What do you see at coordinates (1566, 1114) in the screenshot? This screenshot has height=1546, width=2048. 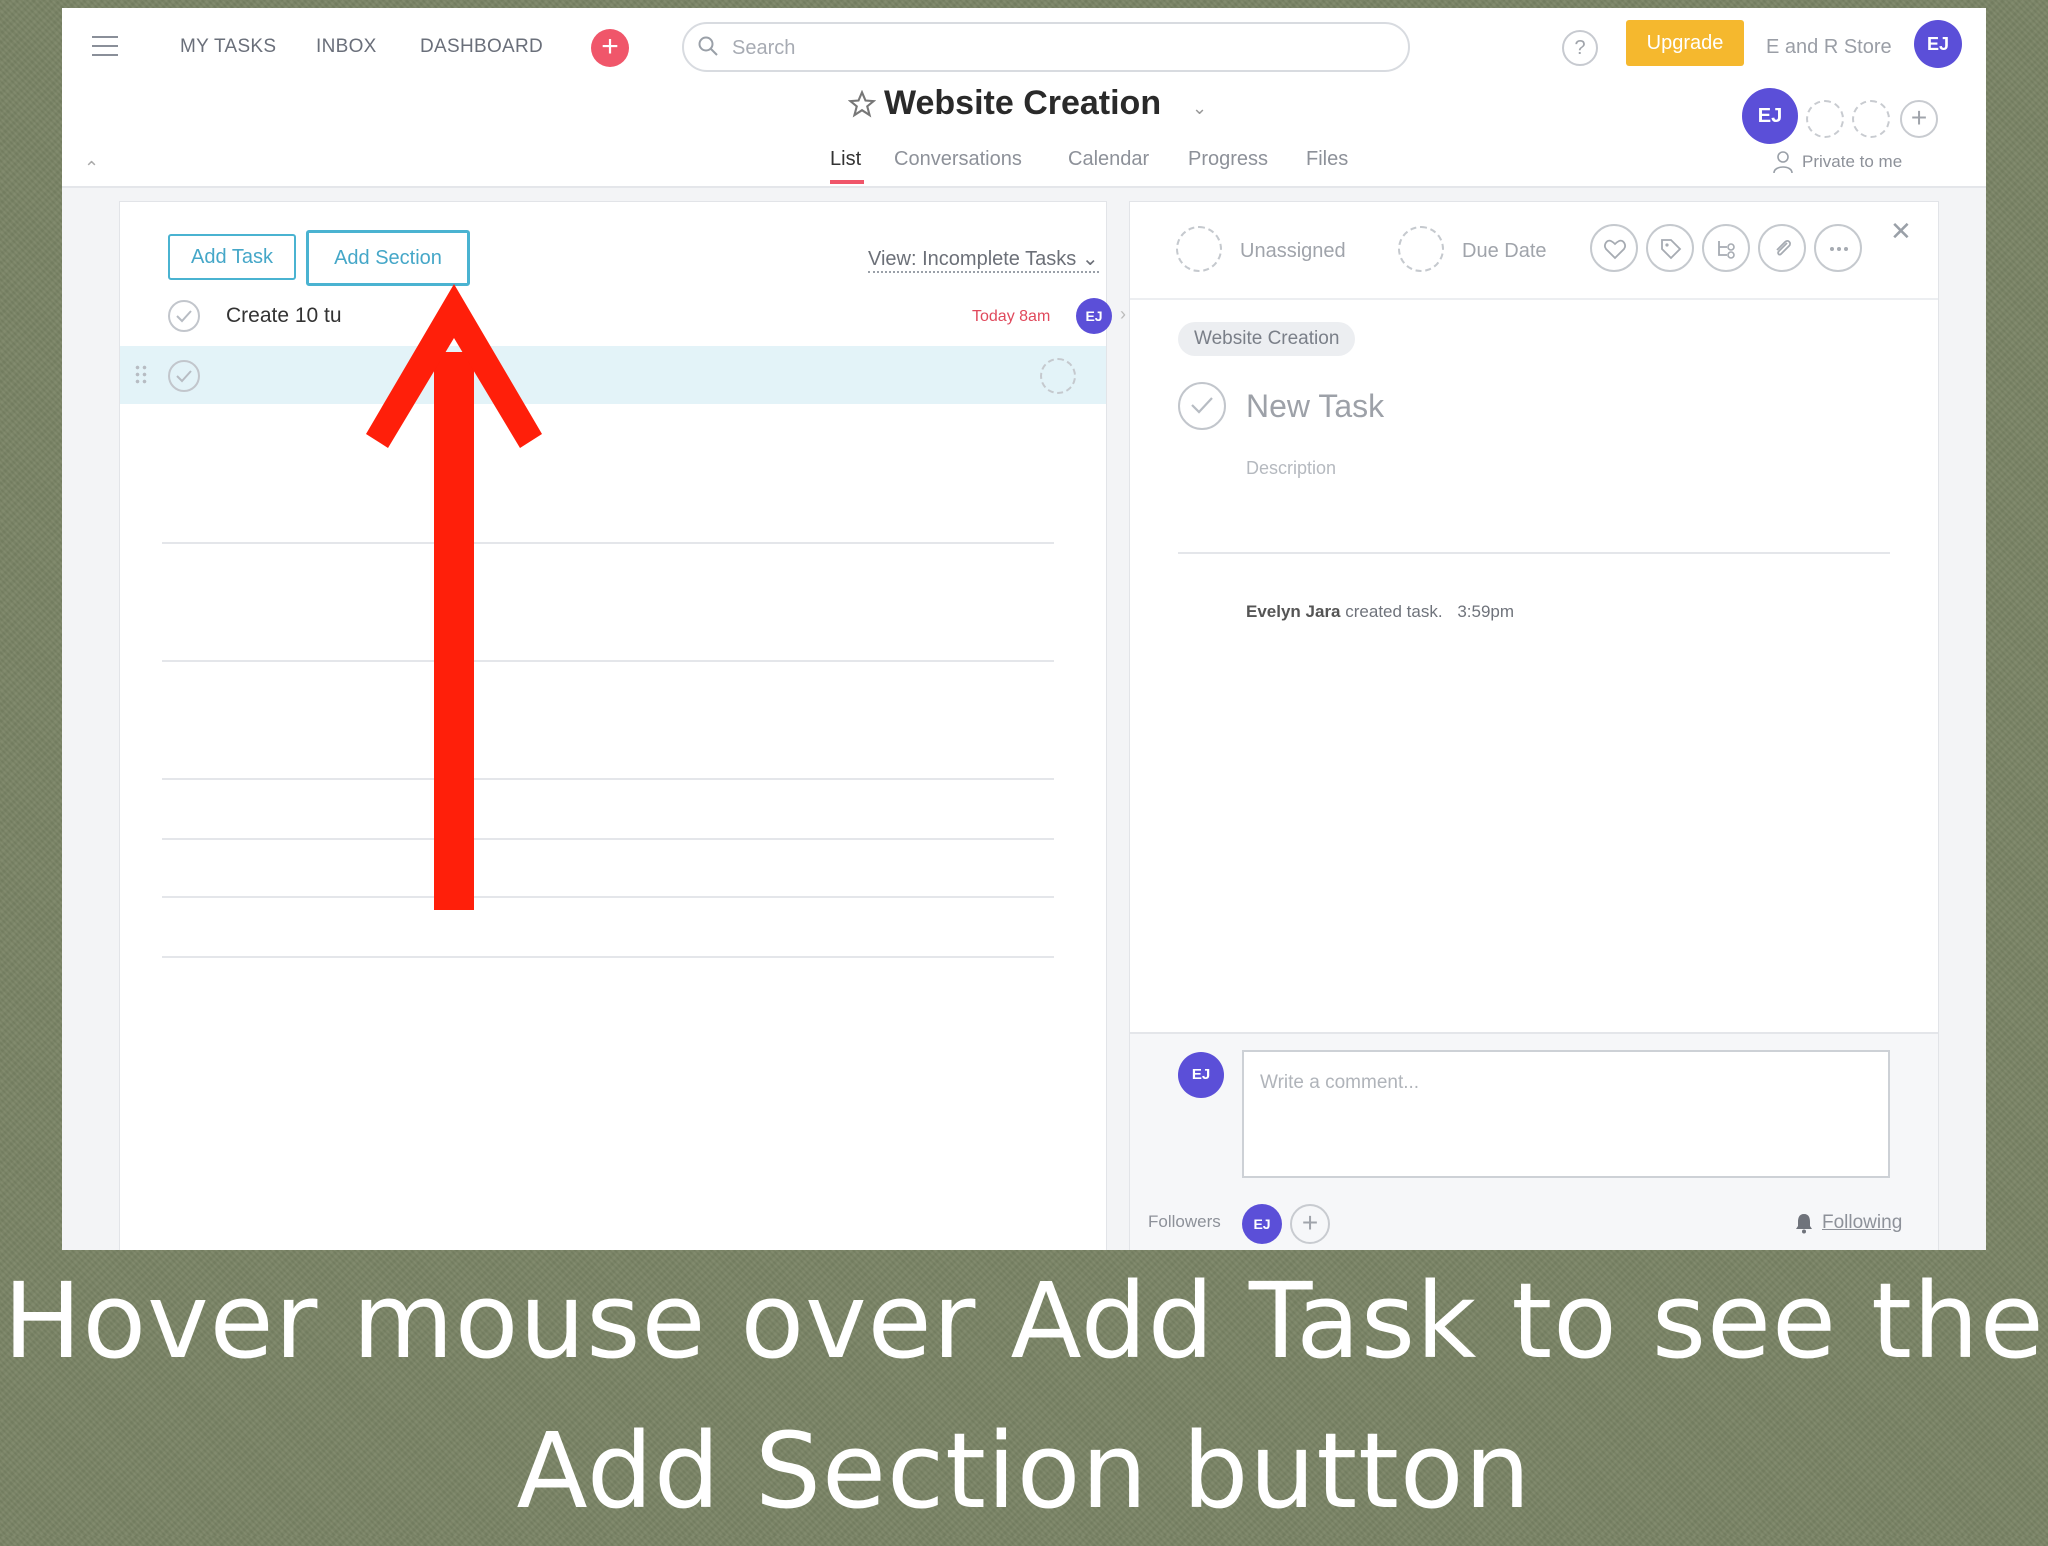 I see `comment-input` at bounding box center [1566, 1114].